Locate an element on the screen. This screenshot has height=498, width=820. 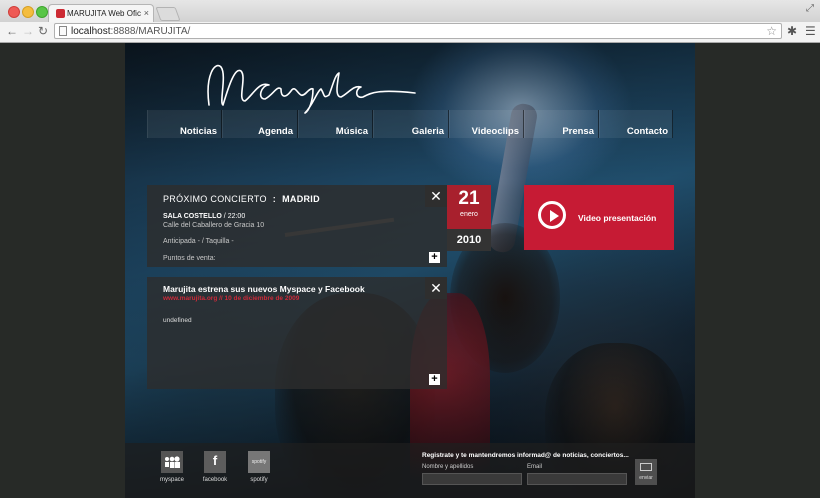
concert-venue: SALA COSTELLO / 22:00 is located at coordinates (204, 216).